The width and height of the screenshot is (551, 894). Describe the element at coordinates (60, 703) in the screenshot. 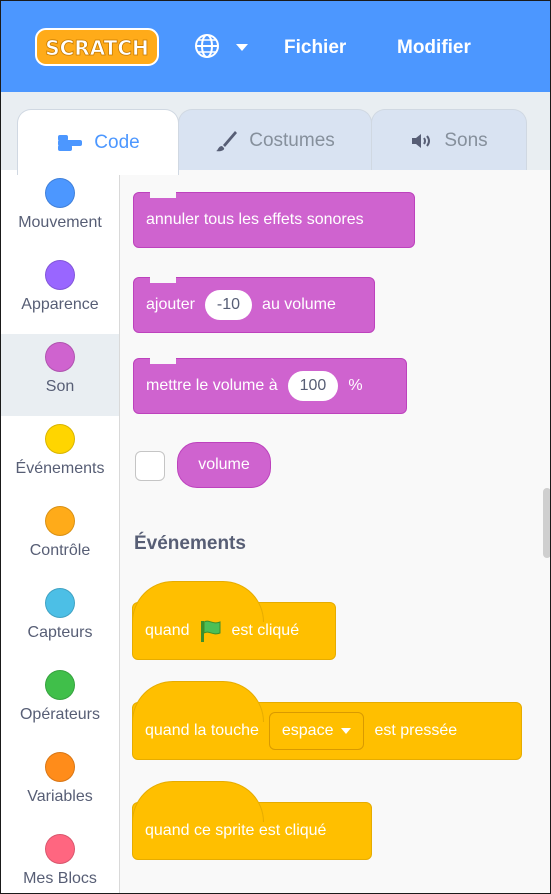

I see `category-operateurs: Opérateurs` at that location.